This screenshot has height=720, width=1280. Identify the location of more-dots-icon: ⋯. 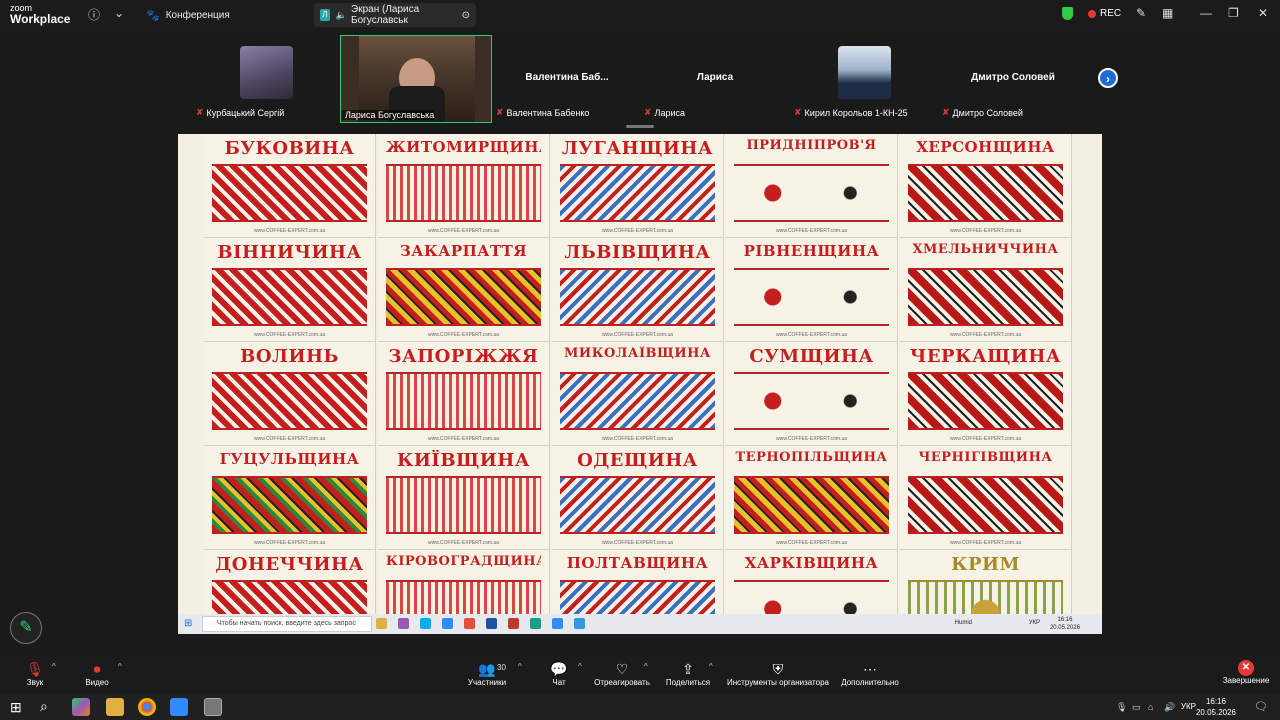
(870, 669).